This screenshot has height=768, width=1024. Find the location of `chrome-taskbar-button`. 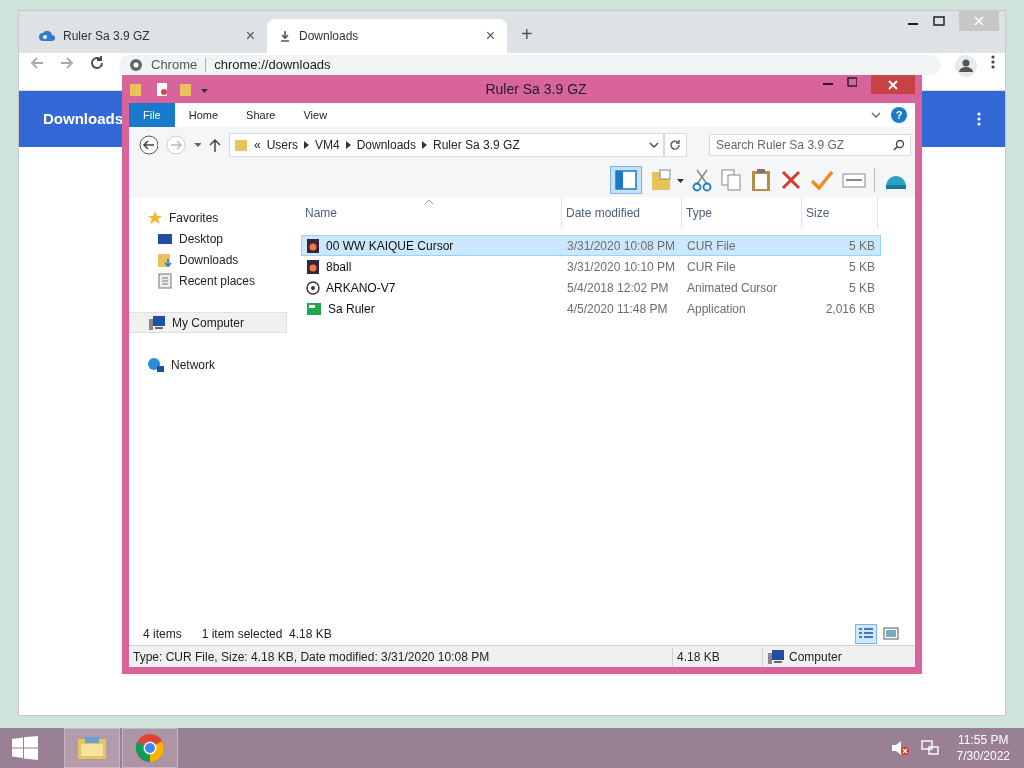

chrome-taskbar-button is located at coordinates (150, 748).